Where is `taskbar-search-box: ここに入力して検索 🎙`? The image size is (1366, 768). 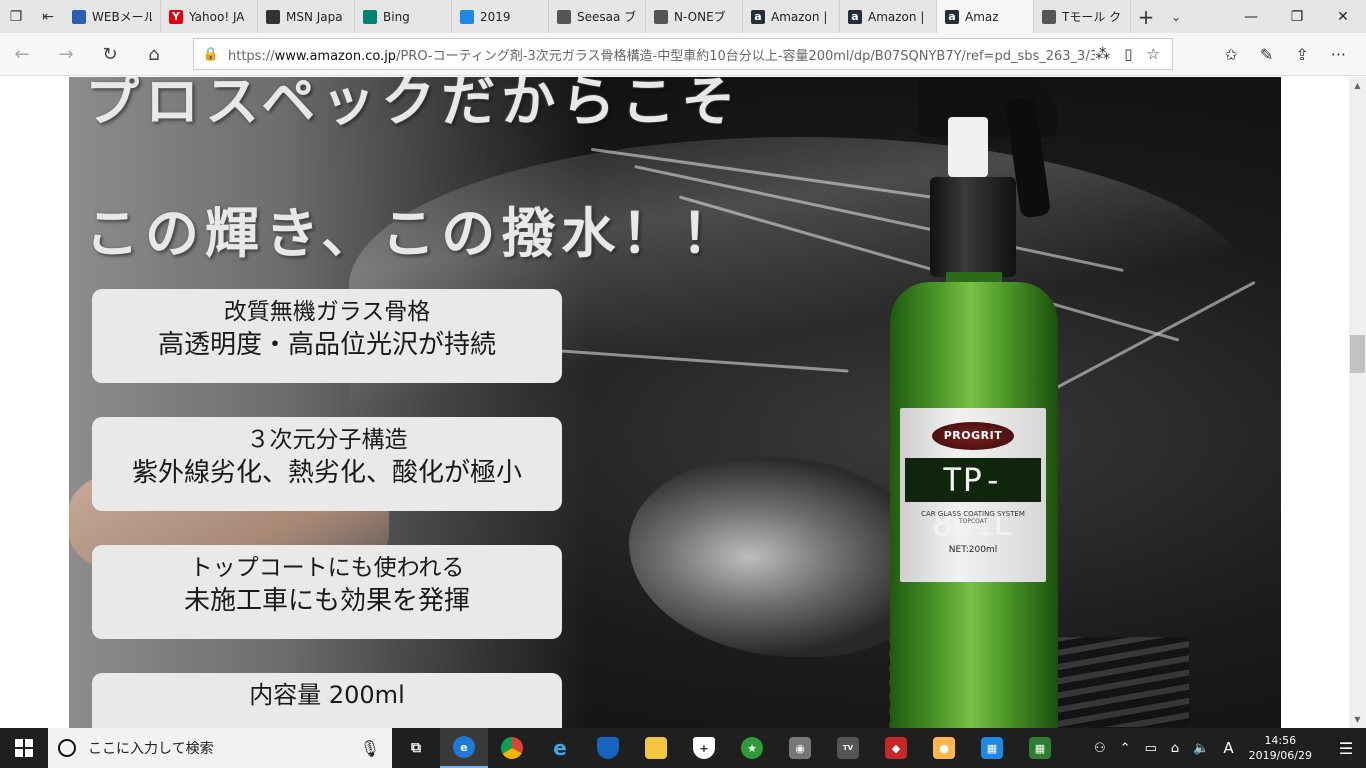 taskbar-search-box: ここに入力して検索 🎙 is located at coordinates (220, 748).